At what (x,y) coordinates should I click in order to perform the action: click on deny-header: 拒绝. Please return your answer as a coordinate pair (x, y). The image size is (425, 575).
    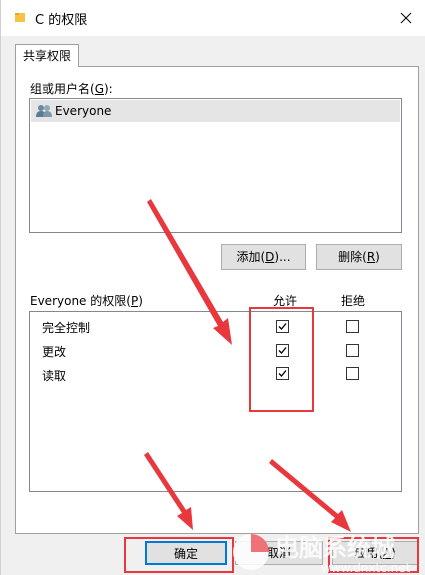
    Looking at the image, I should click on (353, 301).